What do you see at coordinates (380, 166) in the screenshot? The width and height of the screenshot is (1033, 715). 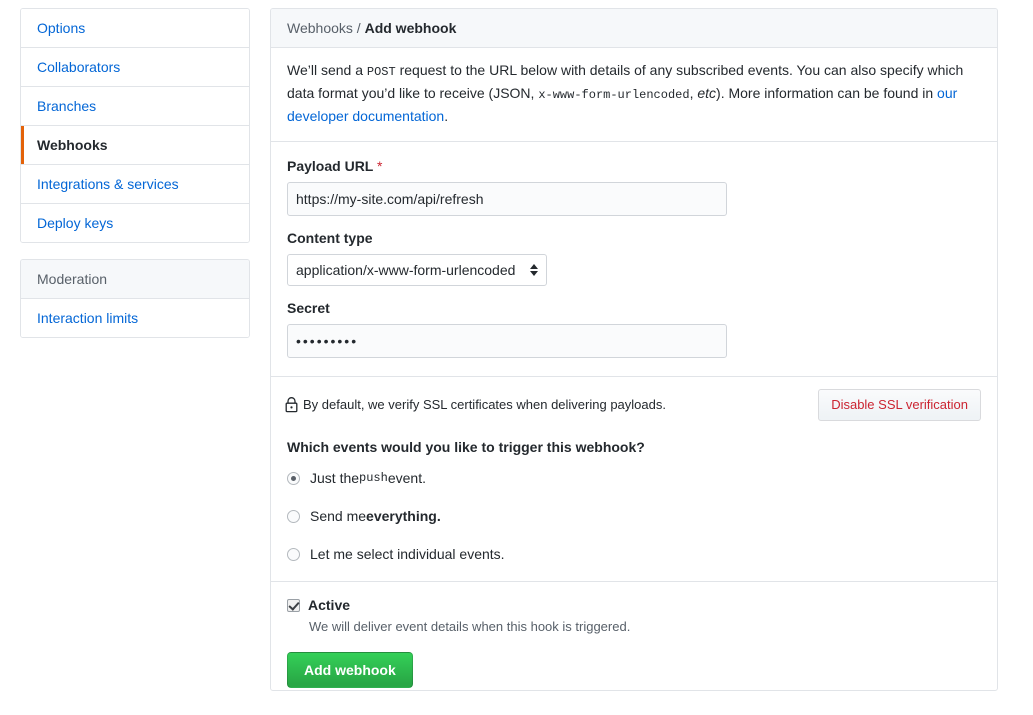 I see `required-asterisk: *` at bounding box center [380, 166].